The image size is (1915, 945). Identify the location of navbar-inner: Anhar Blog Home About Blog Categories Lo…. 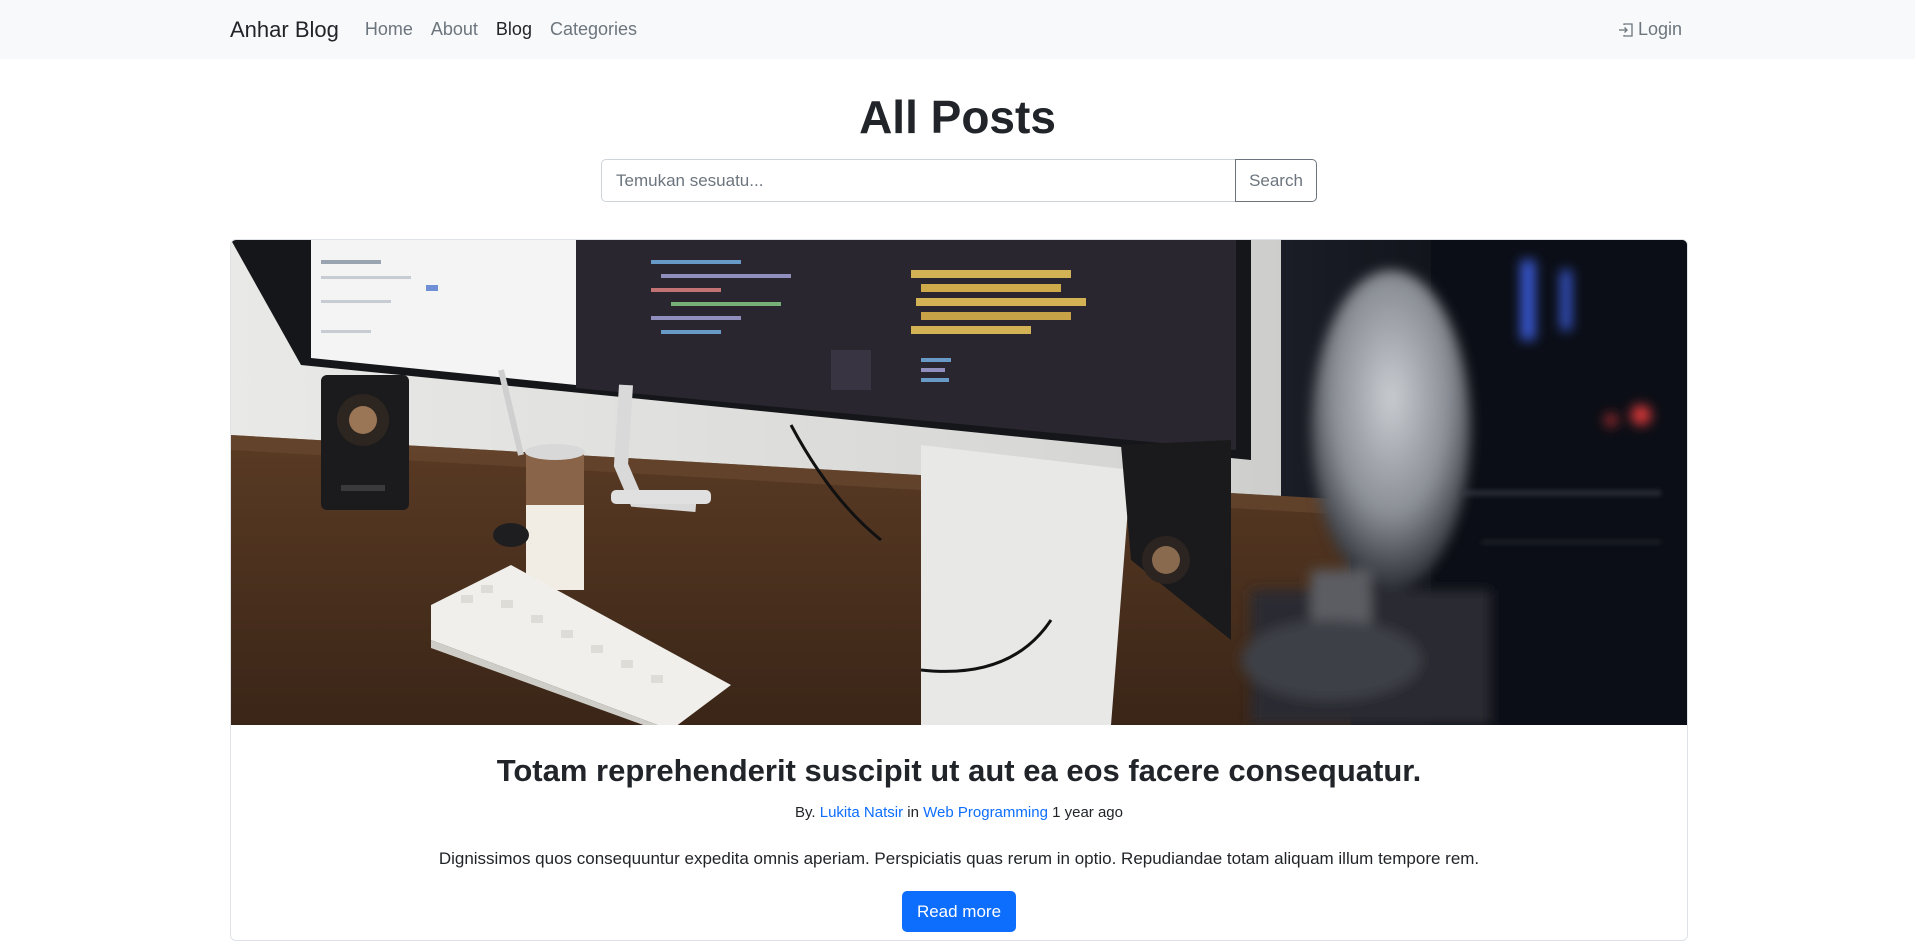
(958, 29).